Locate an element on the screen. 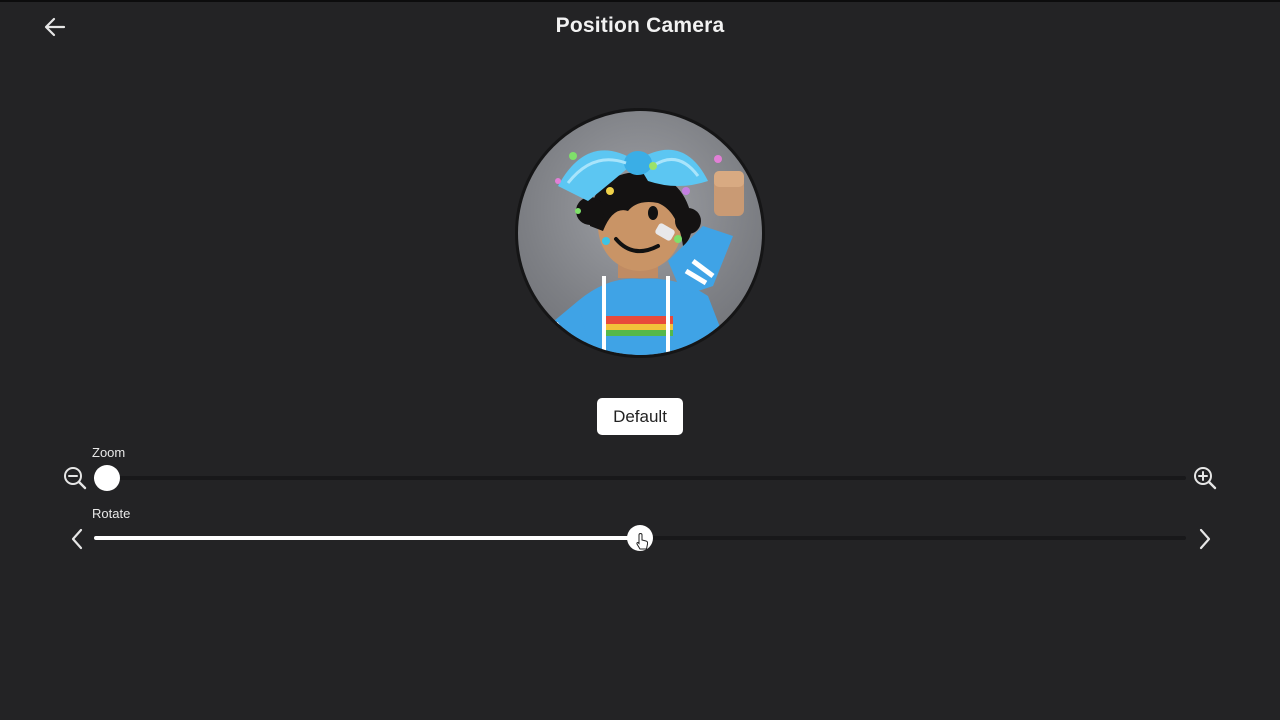  rotate-slider-thumb is located at coordinates (640, 538).